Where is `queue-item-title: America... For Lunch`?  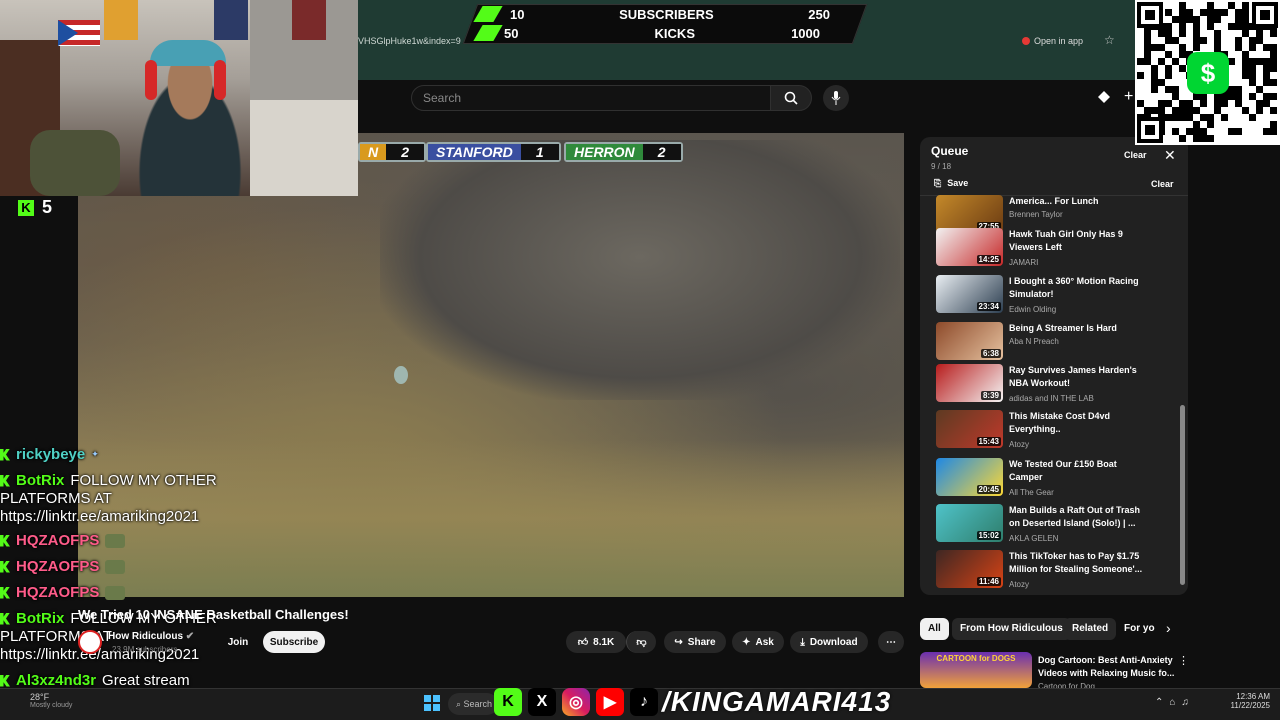
queue-item-title: America... For Lunch is located at coordinates (1079, 201).